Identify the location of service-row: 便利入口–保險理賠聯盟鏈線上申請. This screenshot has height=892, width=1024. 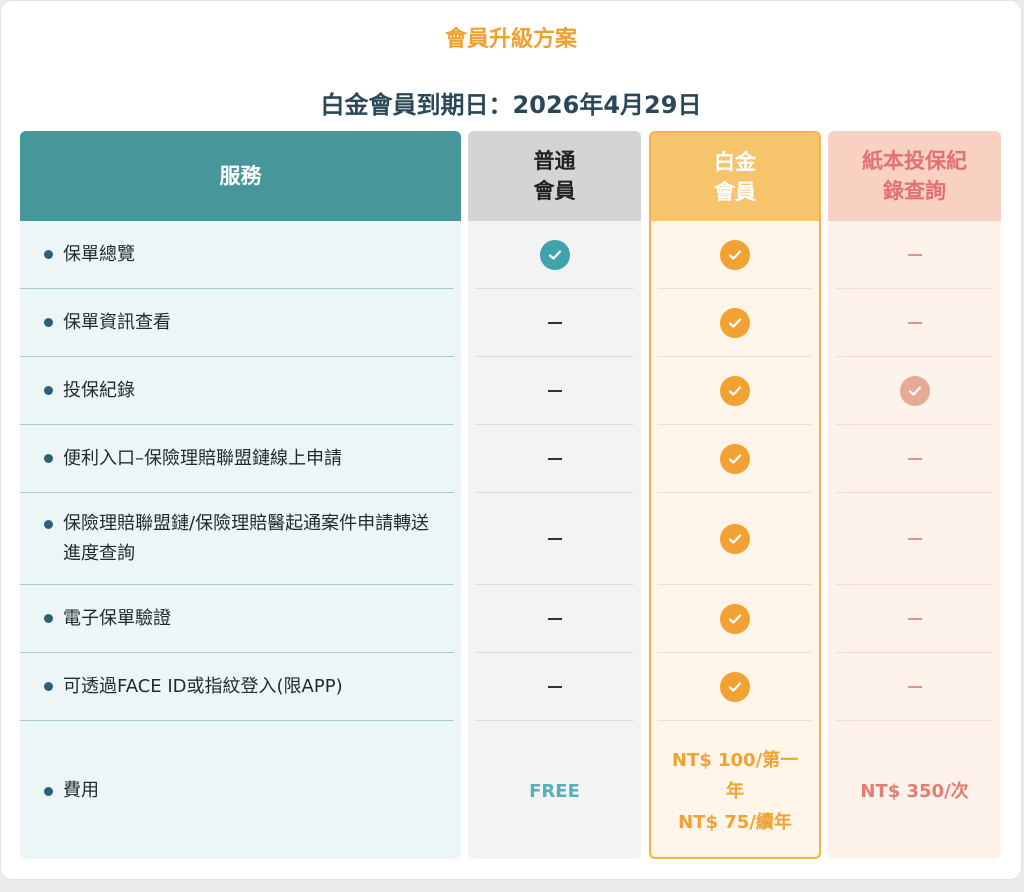
(237, 459).